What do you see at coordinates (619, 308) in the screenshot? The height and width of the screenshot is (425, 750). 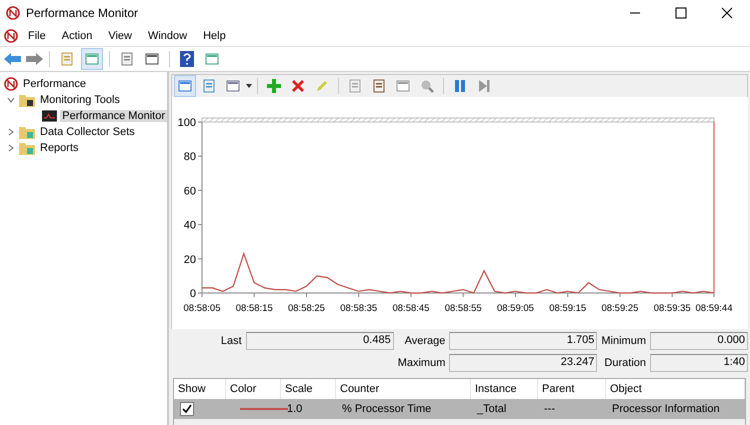 I see `x-tick-label: 08:59:25` at bounding box center [619, 308].